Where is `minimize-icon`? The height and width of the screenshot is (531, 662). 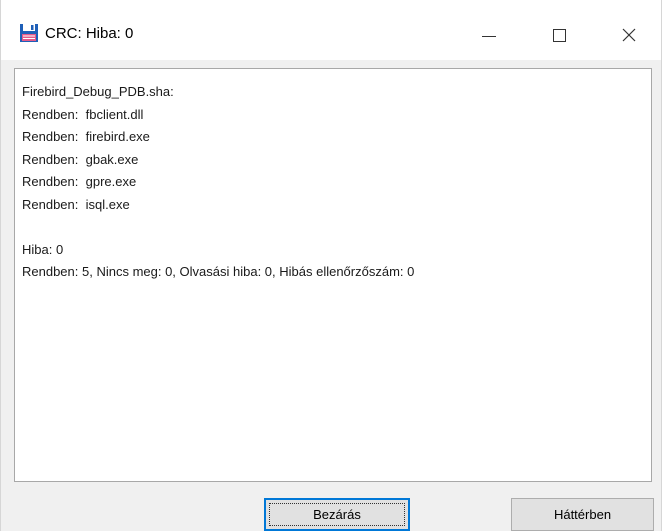 minimize-icon is located at coordinates (489, 36).